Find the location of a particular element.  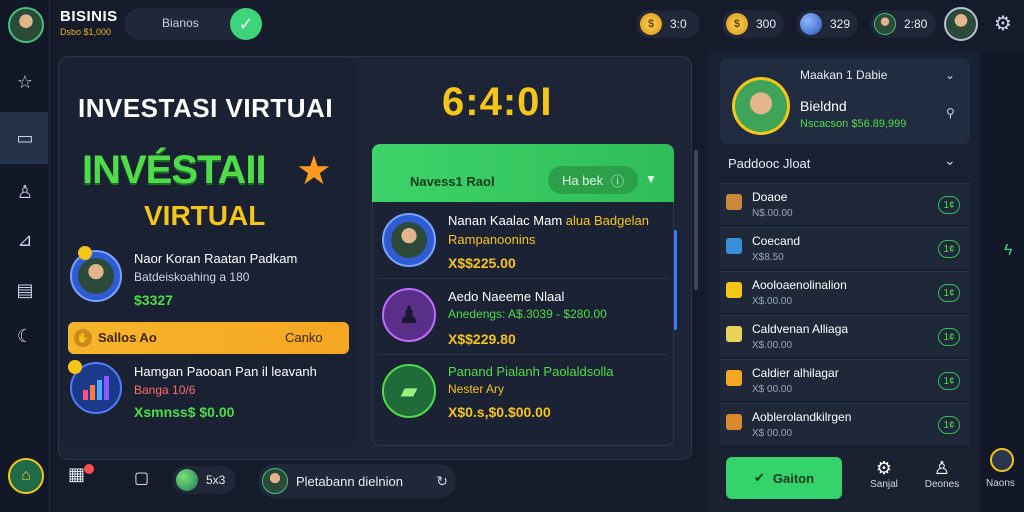

user-avatar is located at coordinates (26, 25).